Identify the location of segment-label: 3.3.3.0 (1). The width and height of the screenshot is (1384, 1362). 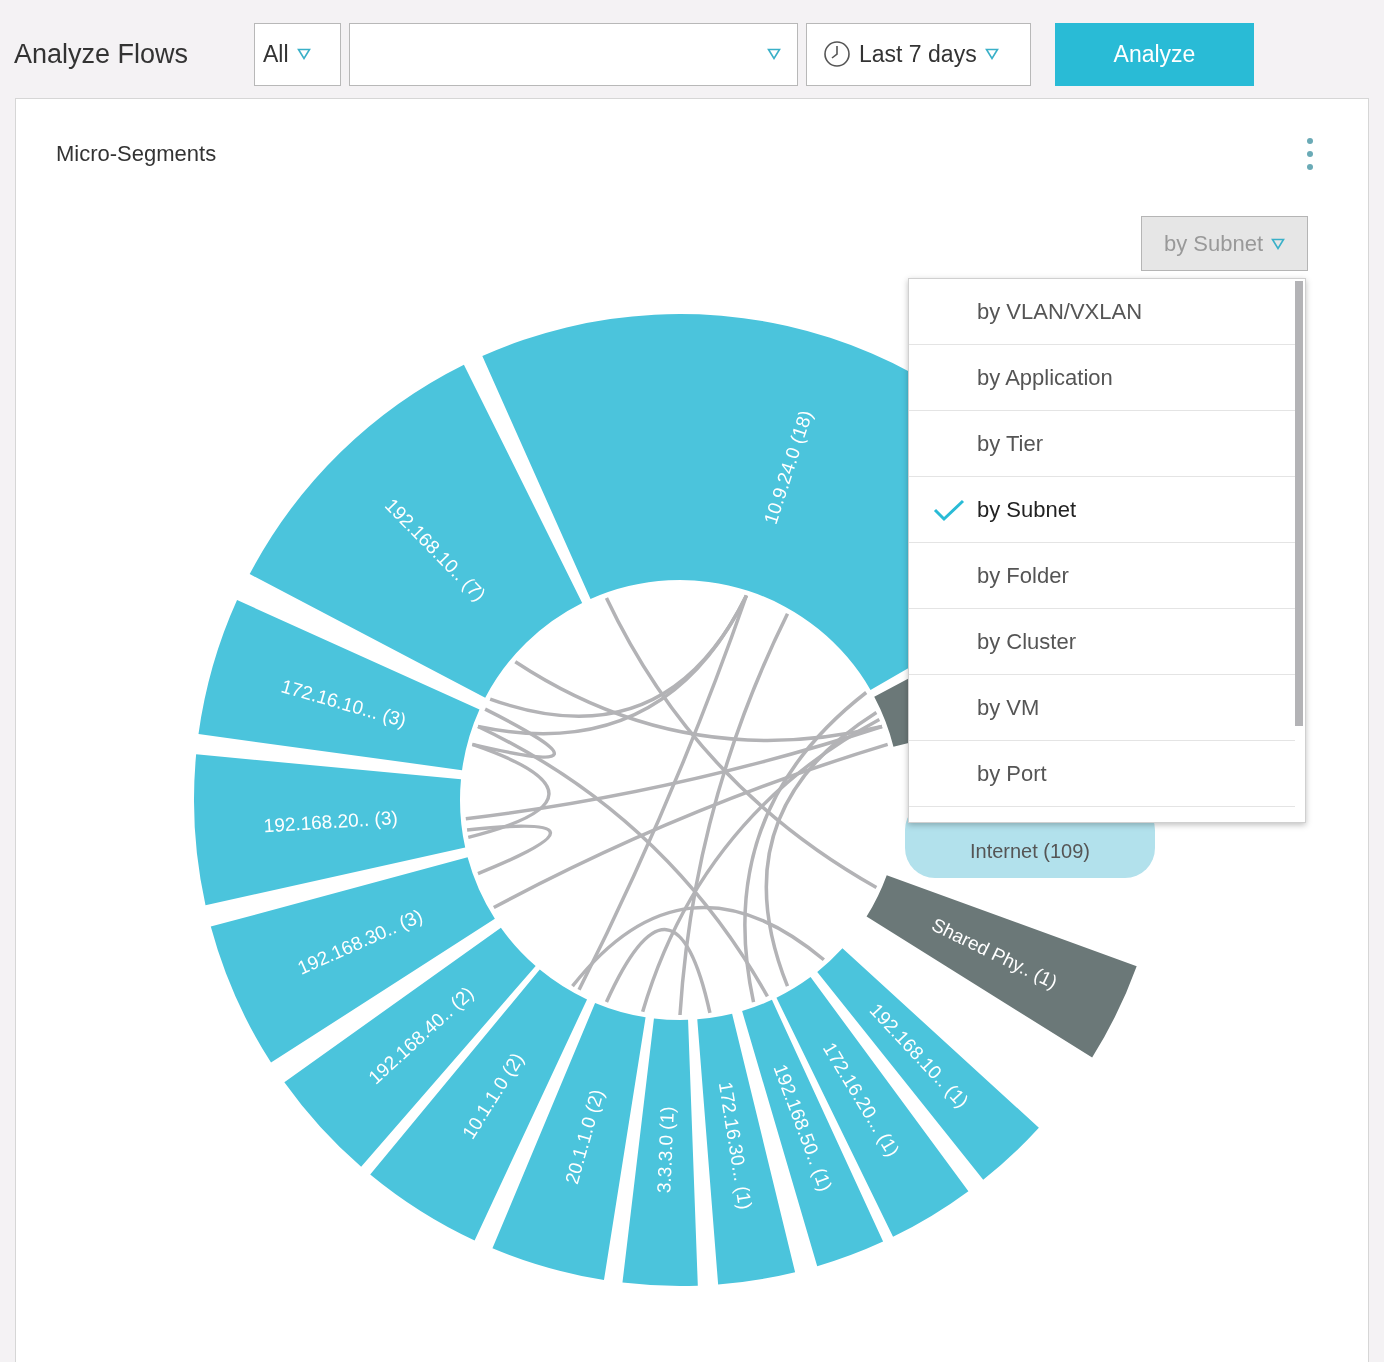
(665, 1150).